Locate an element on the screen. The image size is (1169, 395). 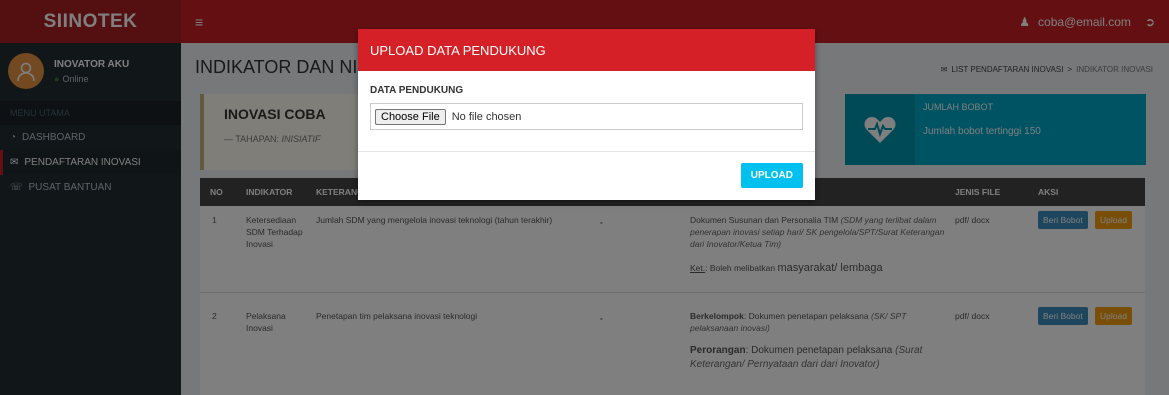
data-pendukung-label: DATA PENDUKUNG is located at coordinates (417, 90).